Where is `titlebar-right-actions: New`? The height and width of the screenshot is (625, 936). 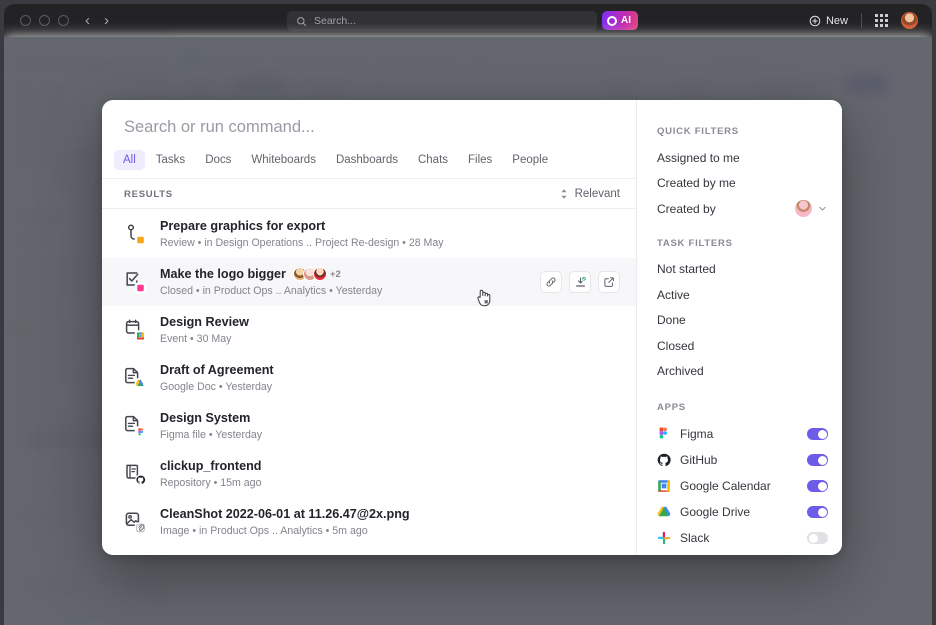
titlebar-right-actions: New is located at coordinates (863, 20).